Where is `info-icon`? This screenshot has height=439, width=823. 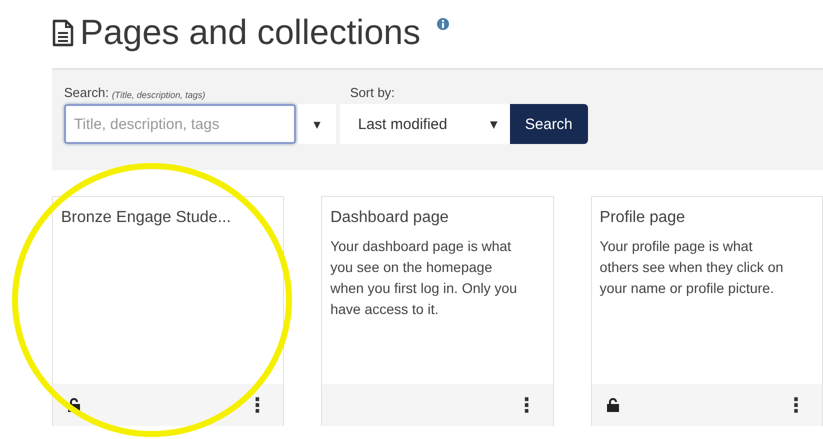
info-icon is located at coordinates (442, 24).